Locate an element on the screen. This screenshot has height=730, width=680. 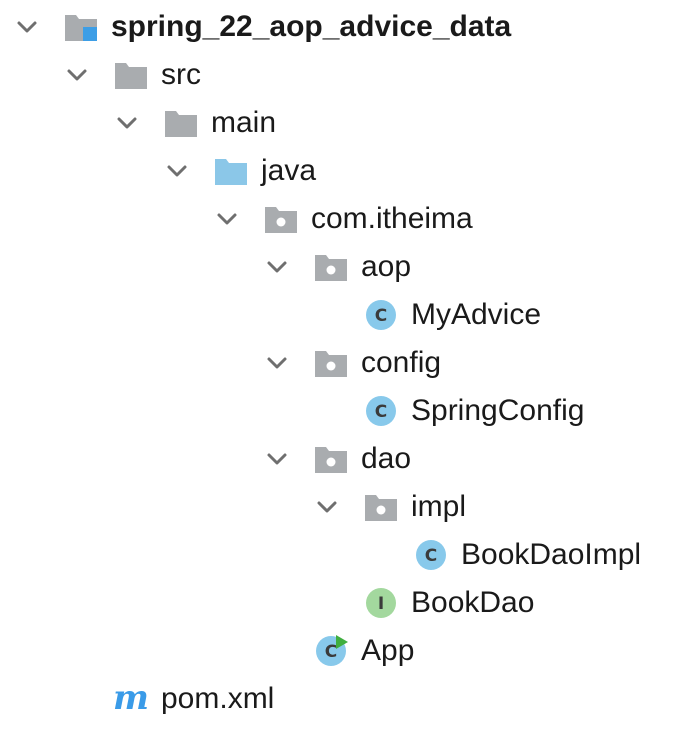
tree-item-label: com.itheima is located at coordinates (392, 218).